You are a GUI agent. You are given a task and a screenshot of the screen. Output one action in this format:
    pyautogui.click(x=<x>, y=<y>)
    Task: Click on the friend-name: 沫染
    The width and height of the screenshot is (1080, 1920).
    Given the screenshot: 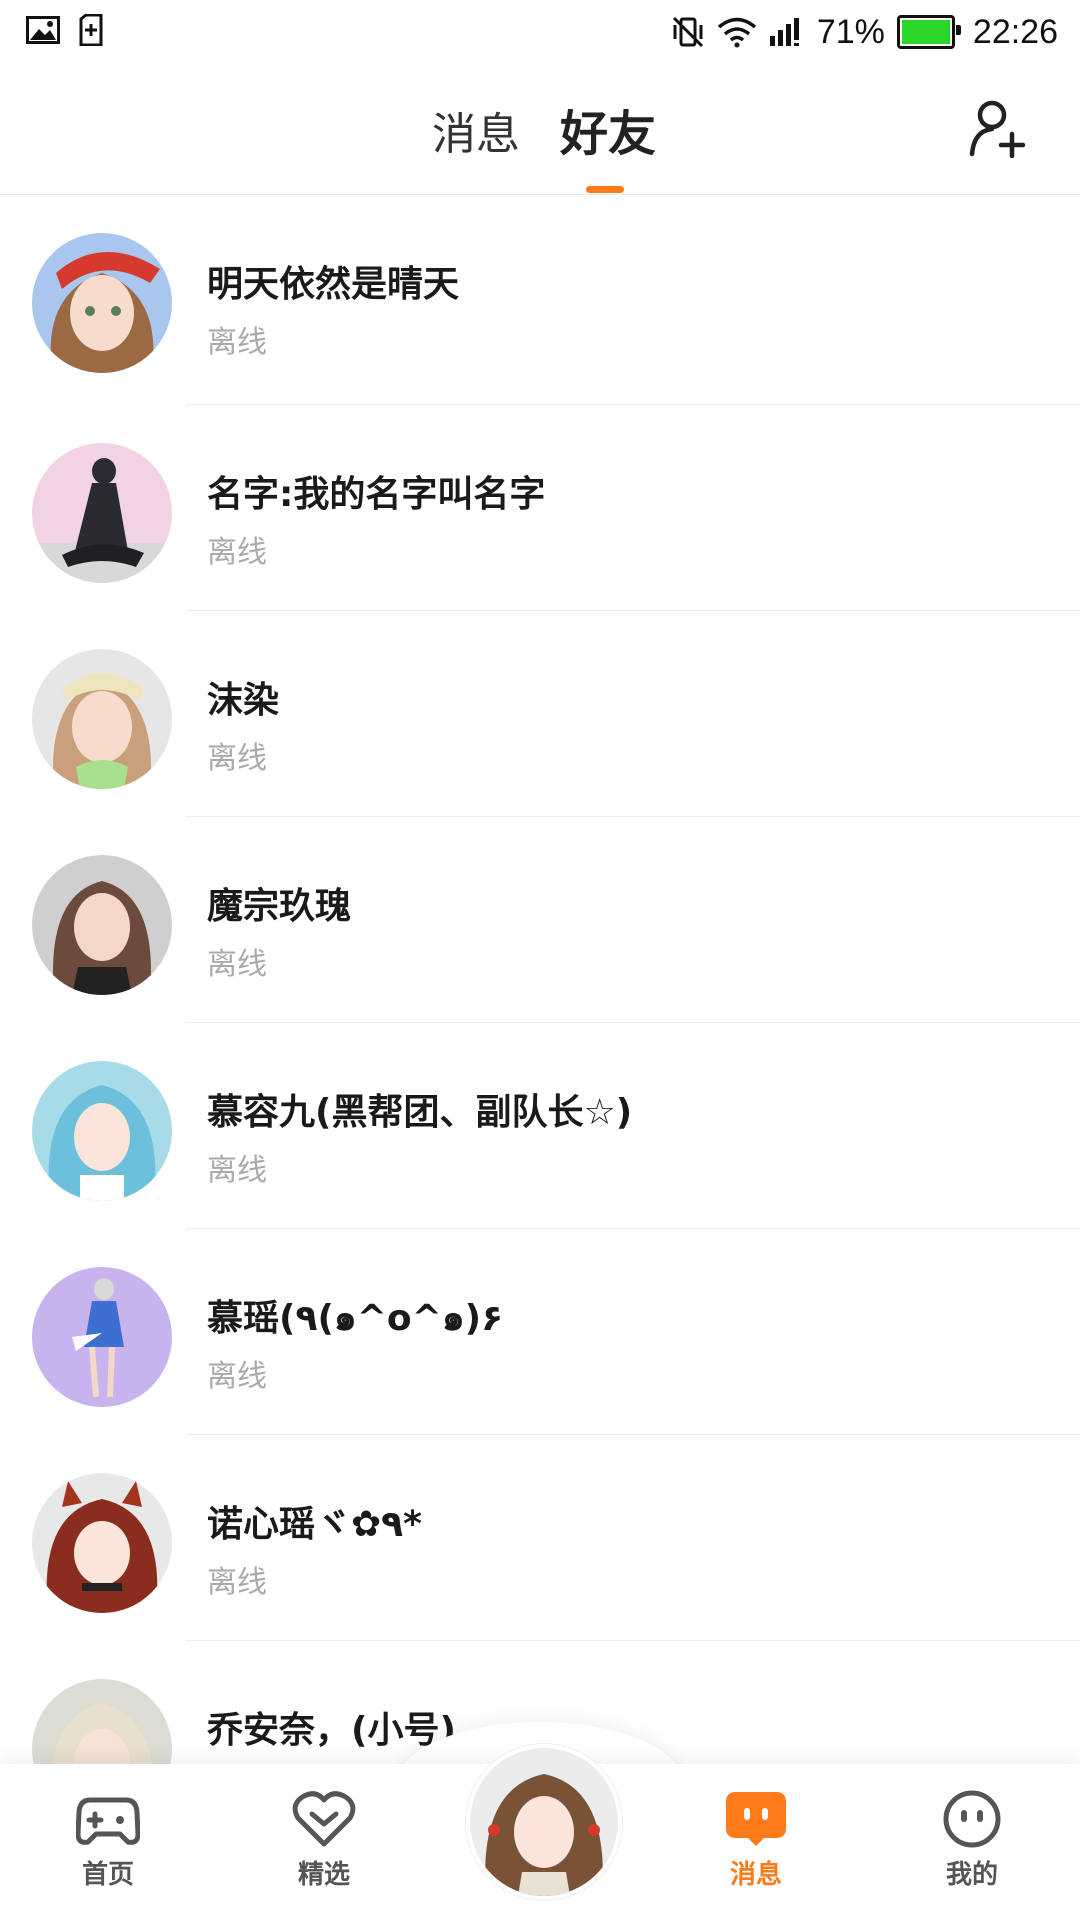 What is the action you would take?
    pyautogui.click(x=243, y=700)
    